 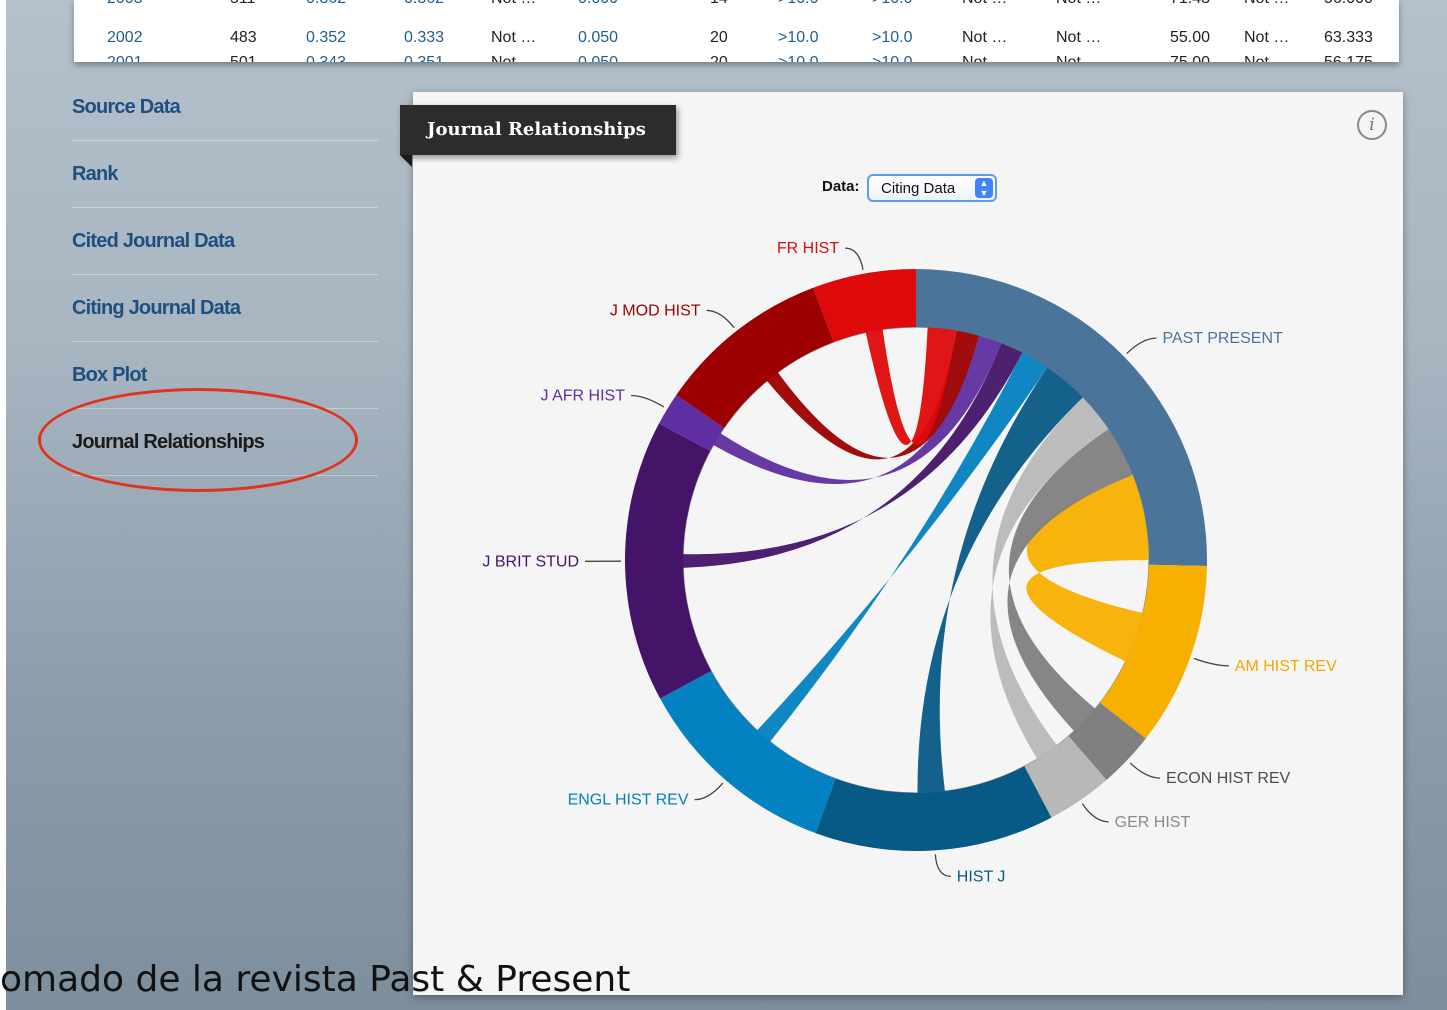 What do you see at coordinates (808, 248) in the screenshot?
I see `label-fr-hist: FR HIST` at bounding box center [808, 248].